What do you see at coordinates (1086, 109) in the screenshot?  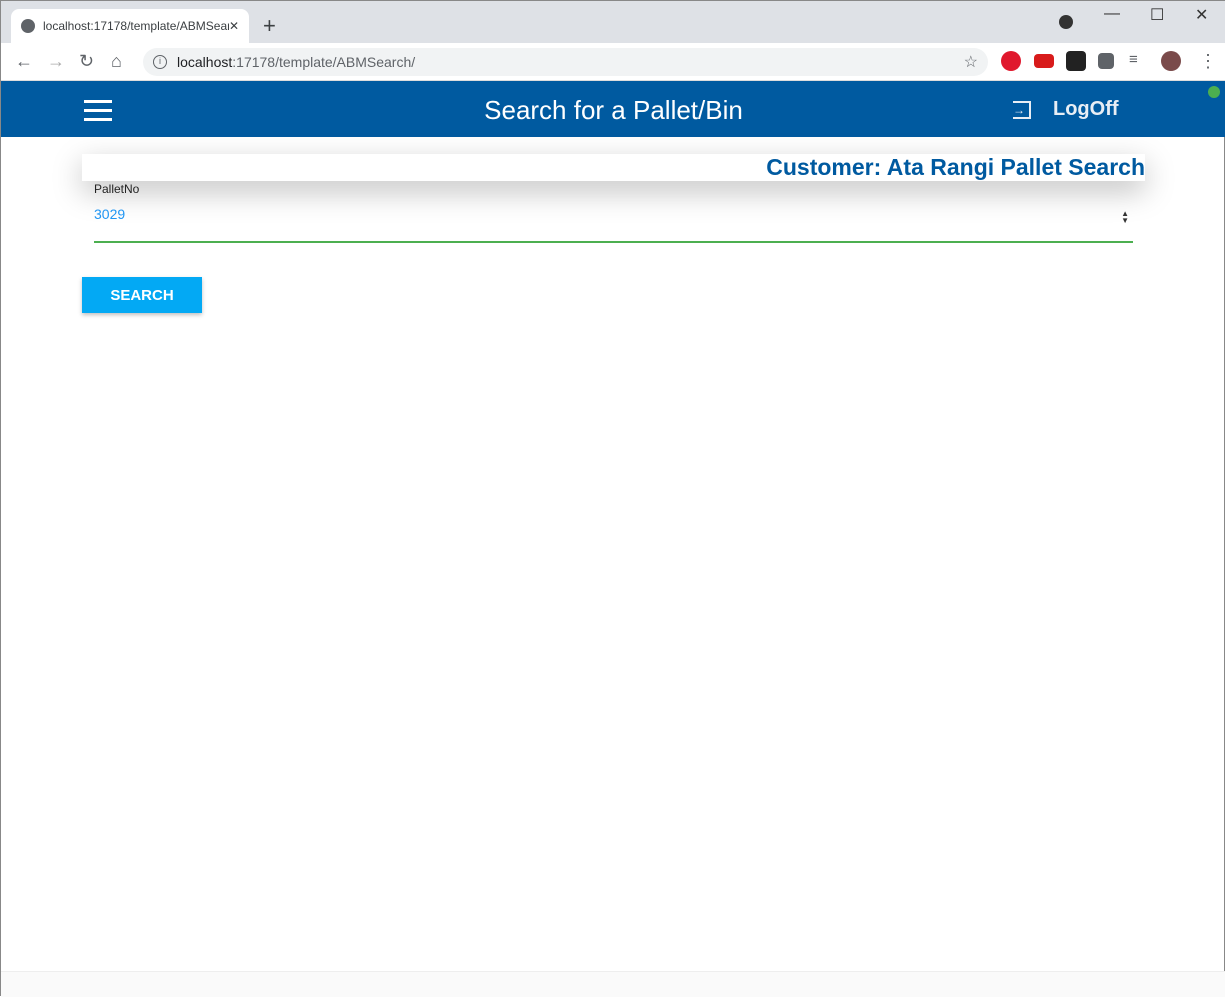 I see `logoff-label: LogOff` at bounding box center [1086, 109].